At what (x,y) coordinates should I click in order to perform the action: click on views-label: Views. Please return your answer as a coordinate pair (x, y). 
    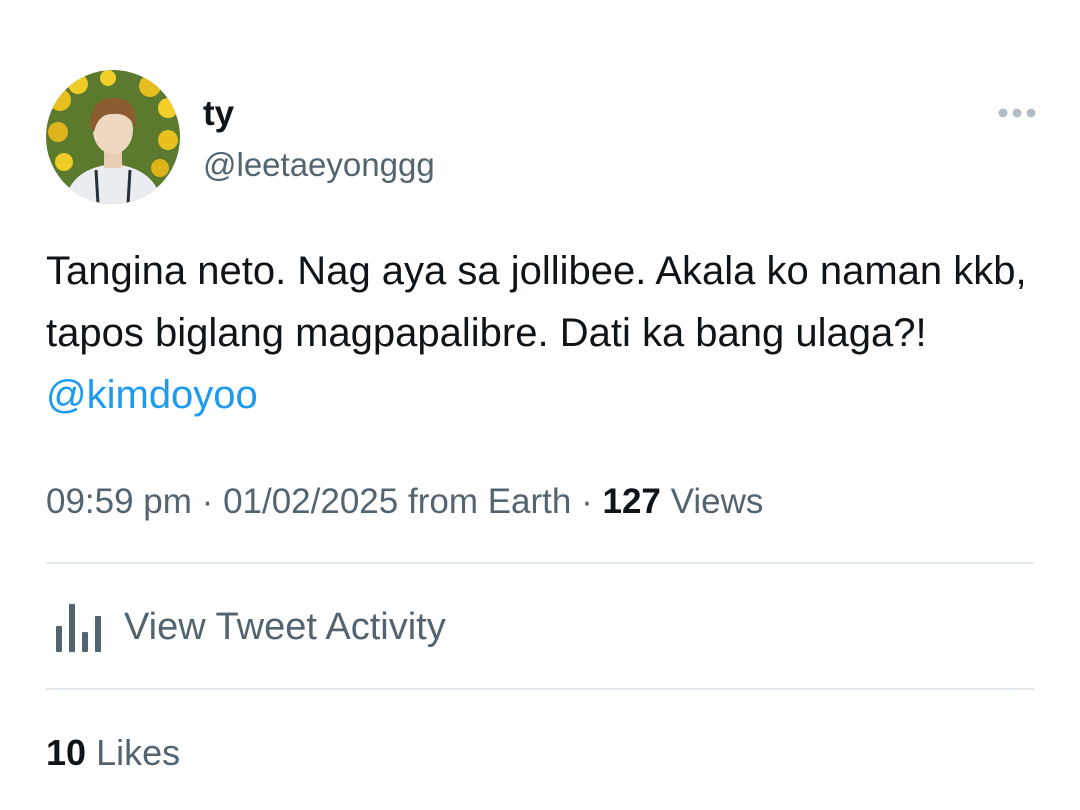
    Looking at the image, I should click on (717, 501).